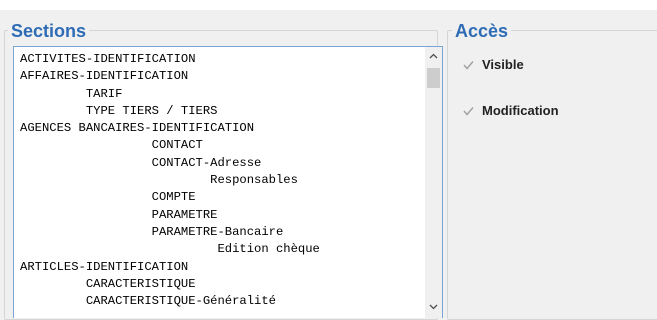  Describe the element at coordinates (170, 267) in the screenshot. I see `section-list-item: ARTICLES-IDENTIFICATION` at that location.